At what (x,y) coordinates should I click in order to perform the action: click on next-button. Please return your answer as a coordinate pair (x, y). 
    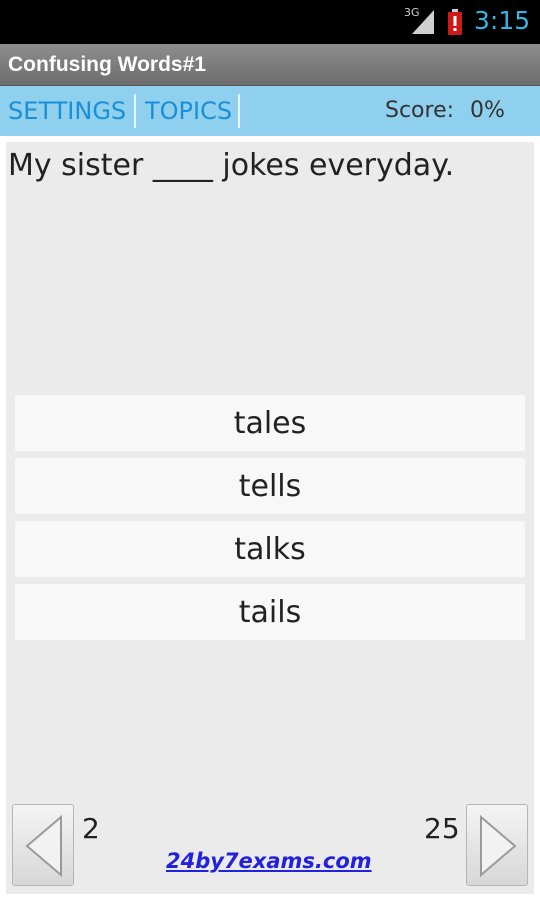
    Looking at the image, I should click on (497, 845).